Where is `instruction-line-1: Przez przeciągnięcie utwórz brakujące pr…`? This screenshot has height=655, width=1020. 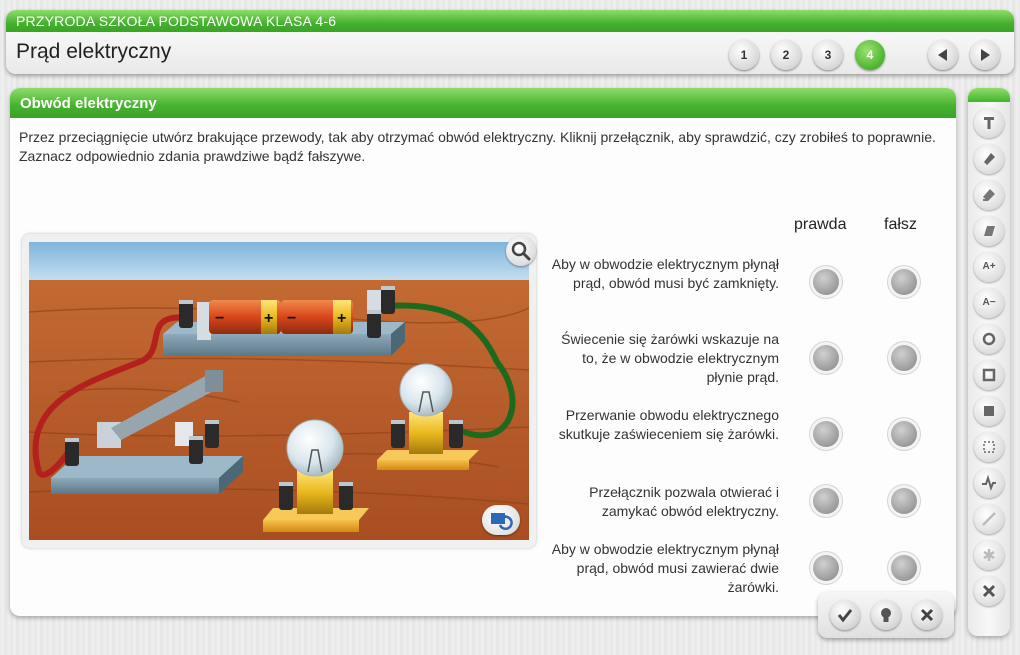 instruction-line-1: Przez przeciągnięcie utwórz brakujące pr… is located at coordinates (477, 137).